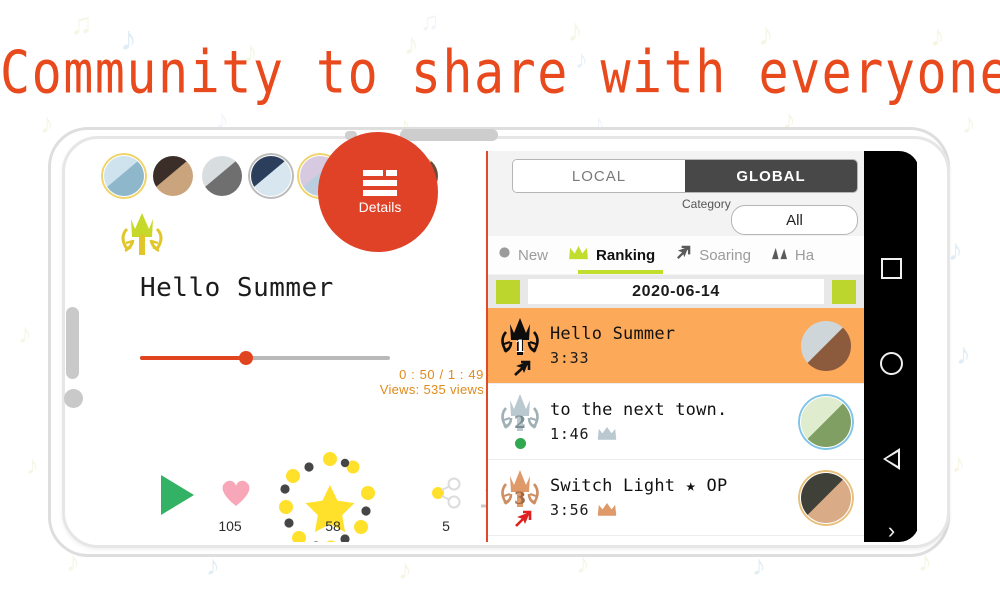 The height and width of the screenshot is (613, 1000). I want to click on rank-wreath-icon: 3, so click(520, 488).